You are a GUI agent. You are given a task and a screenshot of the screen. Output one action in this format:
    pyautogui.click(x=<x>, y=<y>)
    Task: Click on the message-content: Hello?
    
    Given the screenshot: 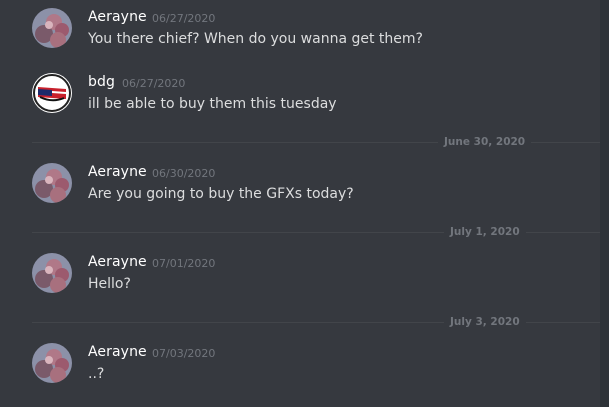 What is the action you would take?
    pyautogui.click(x=109, y=284)
    